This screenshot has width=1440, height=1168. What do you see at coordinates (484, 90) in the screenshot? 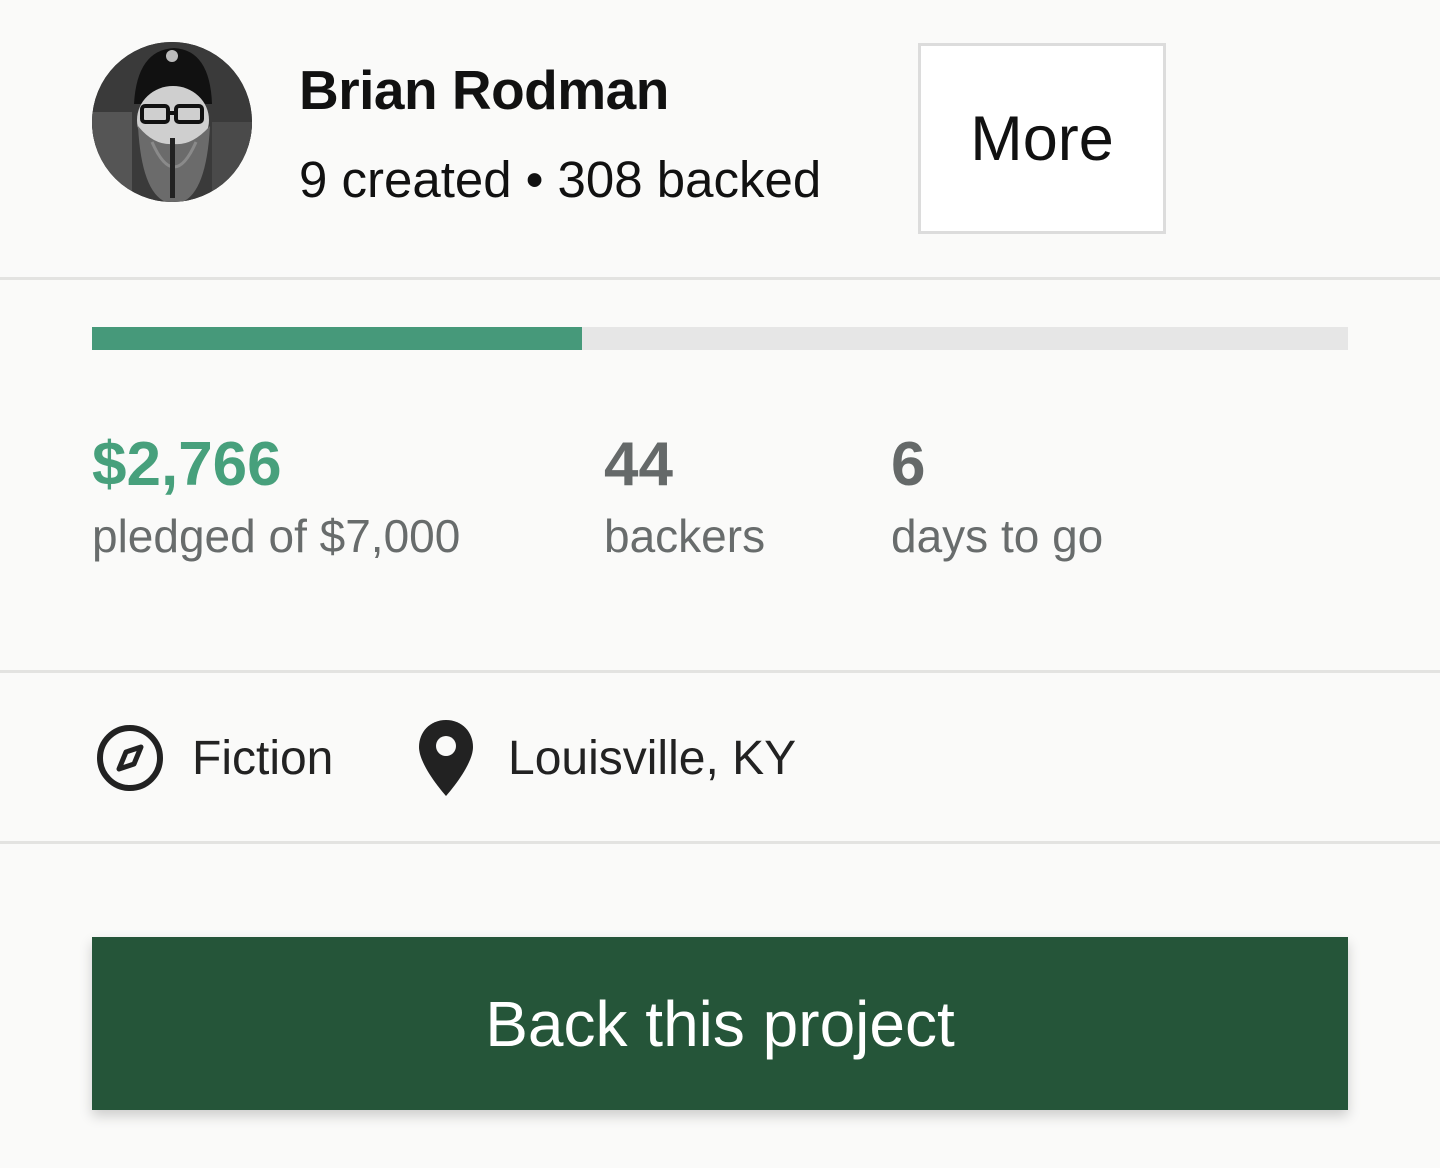
I see `creator-name: Brian Rodman` at bounding box center [484, 90].